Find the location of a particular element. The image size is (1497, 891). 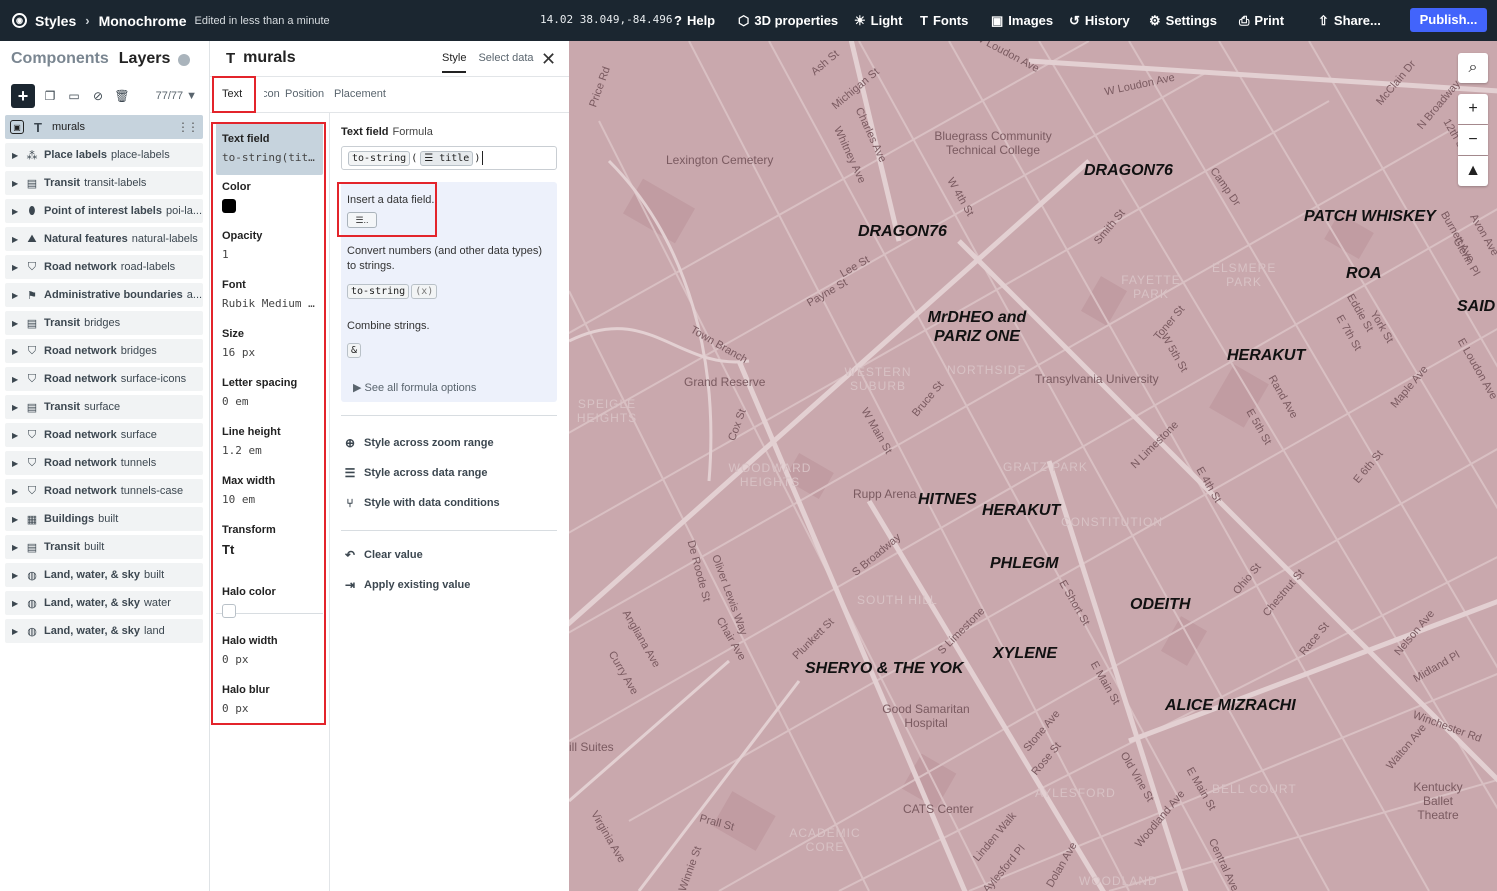

fonts-button: T Fonts is located at coordinates (944, 20).